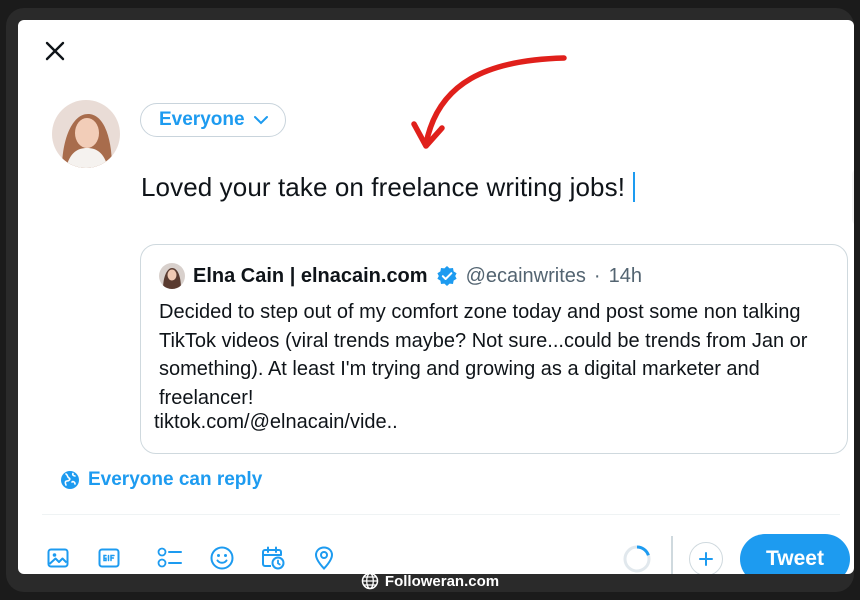  I want to click on quoted-avatar, so click(172, 276).